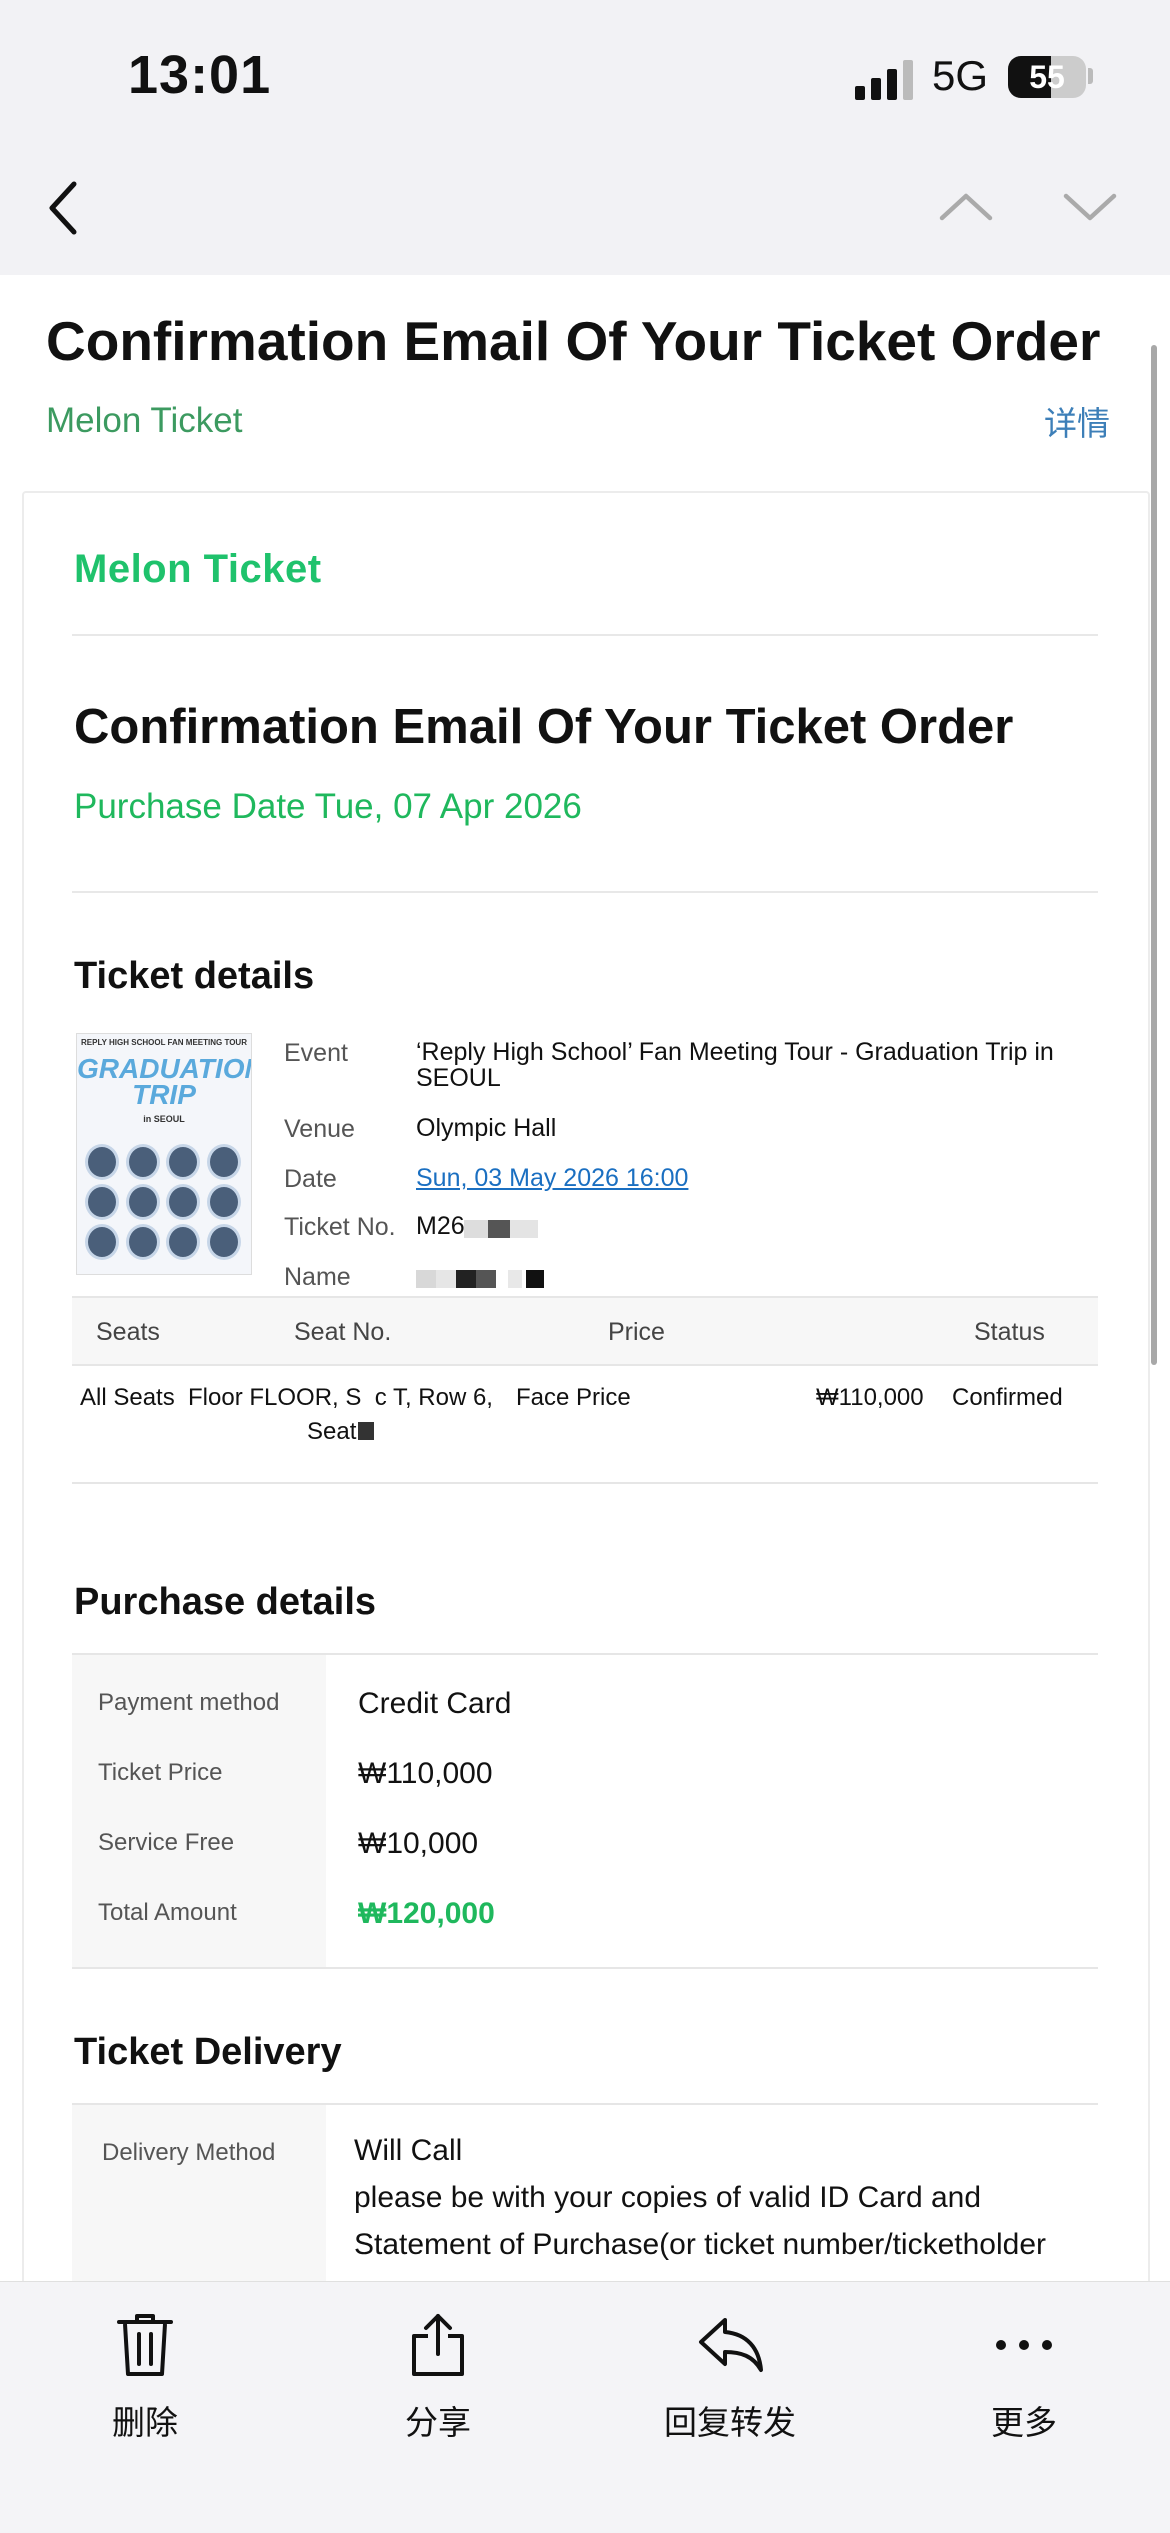 This screenshot has height=2533, width=1170. Describe the element at coordinates (730, 2378) in the screenshot. I see `reply-forward-button: 回复转发` at that location.